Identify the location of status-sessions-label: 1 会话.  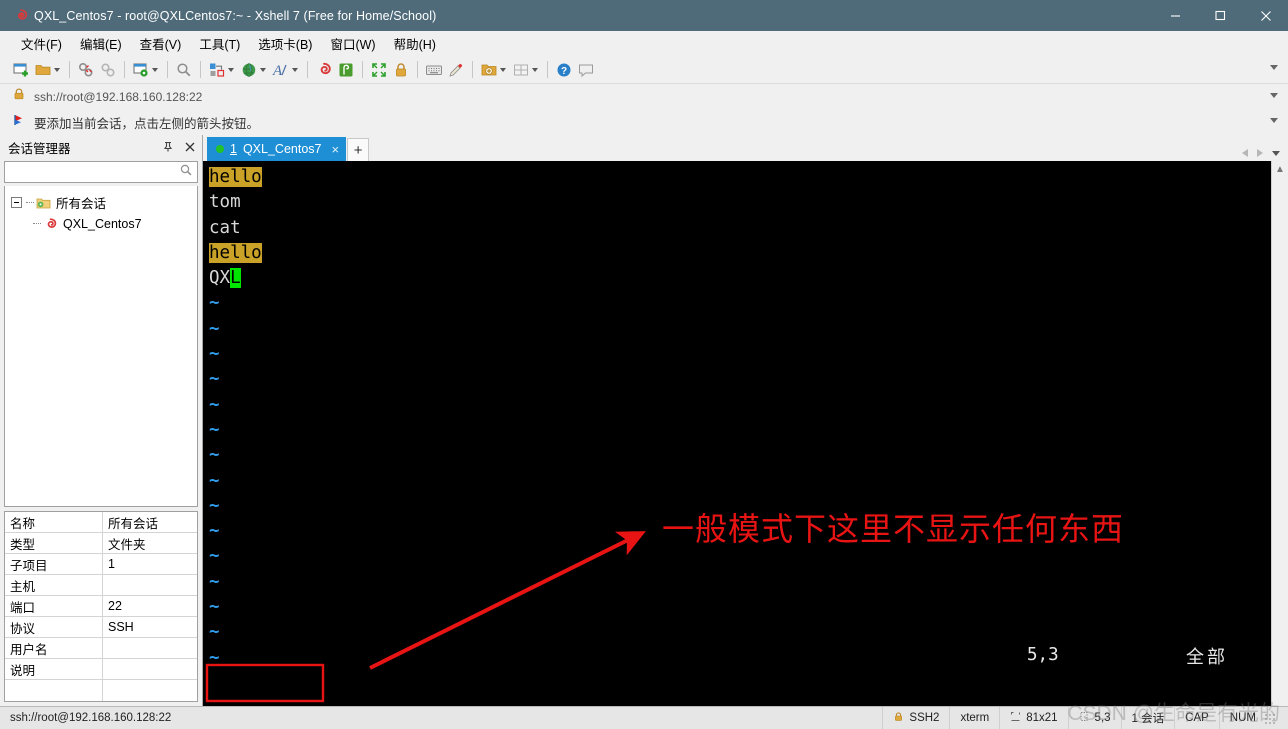
(1148, 719).